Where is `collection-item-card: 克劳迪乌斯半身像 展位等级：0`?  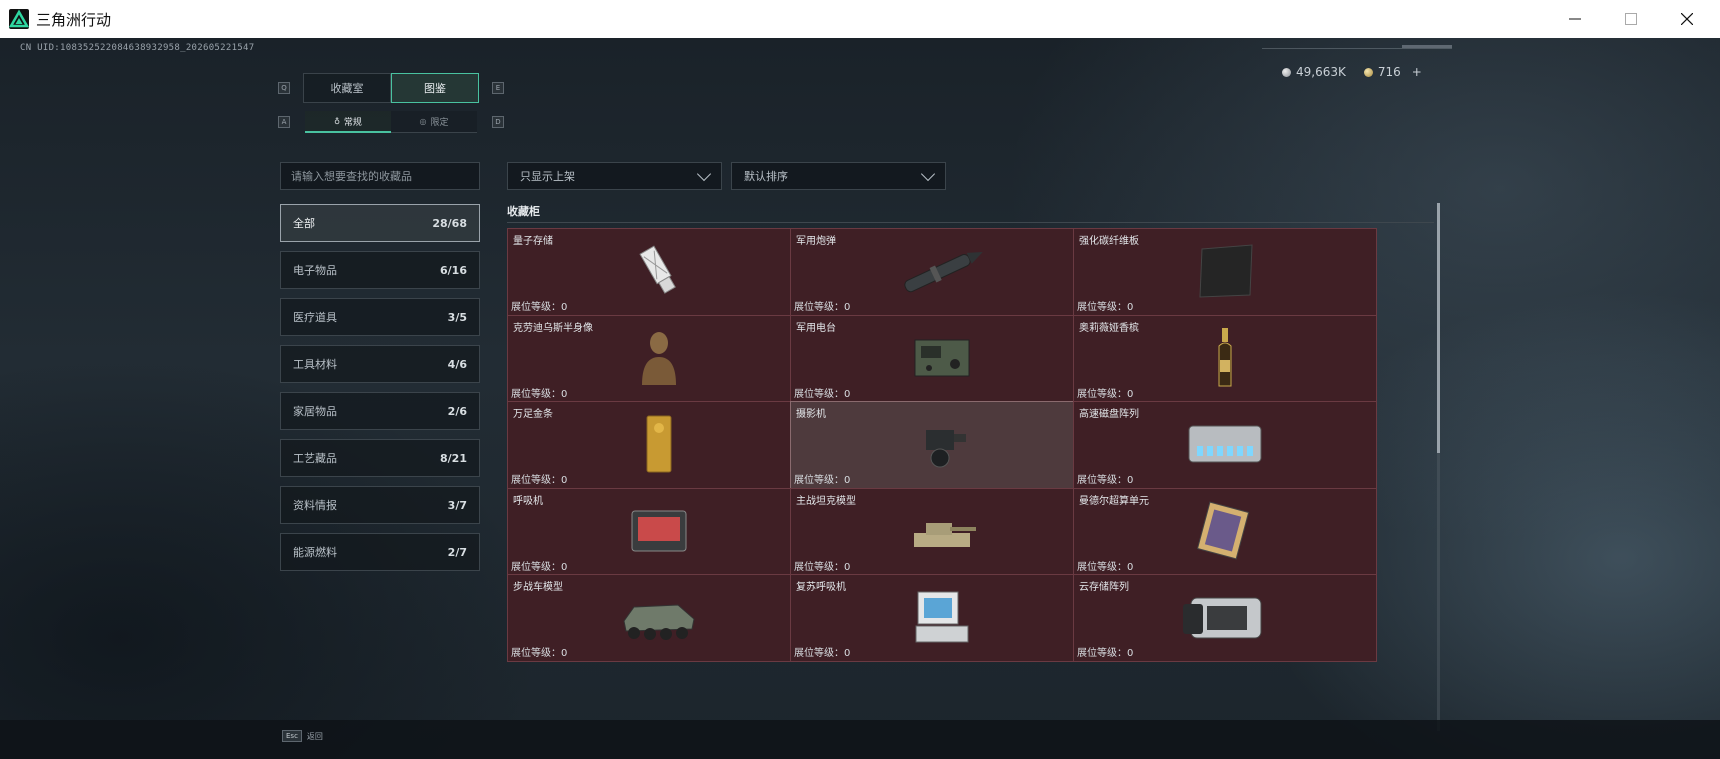
collection-item-card: 克劳迪乌斯半身像 展位等级：0 is located at coordinates (659, 358).